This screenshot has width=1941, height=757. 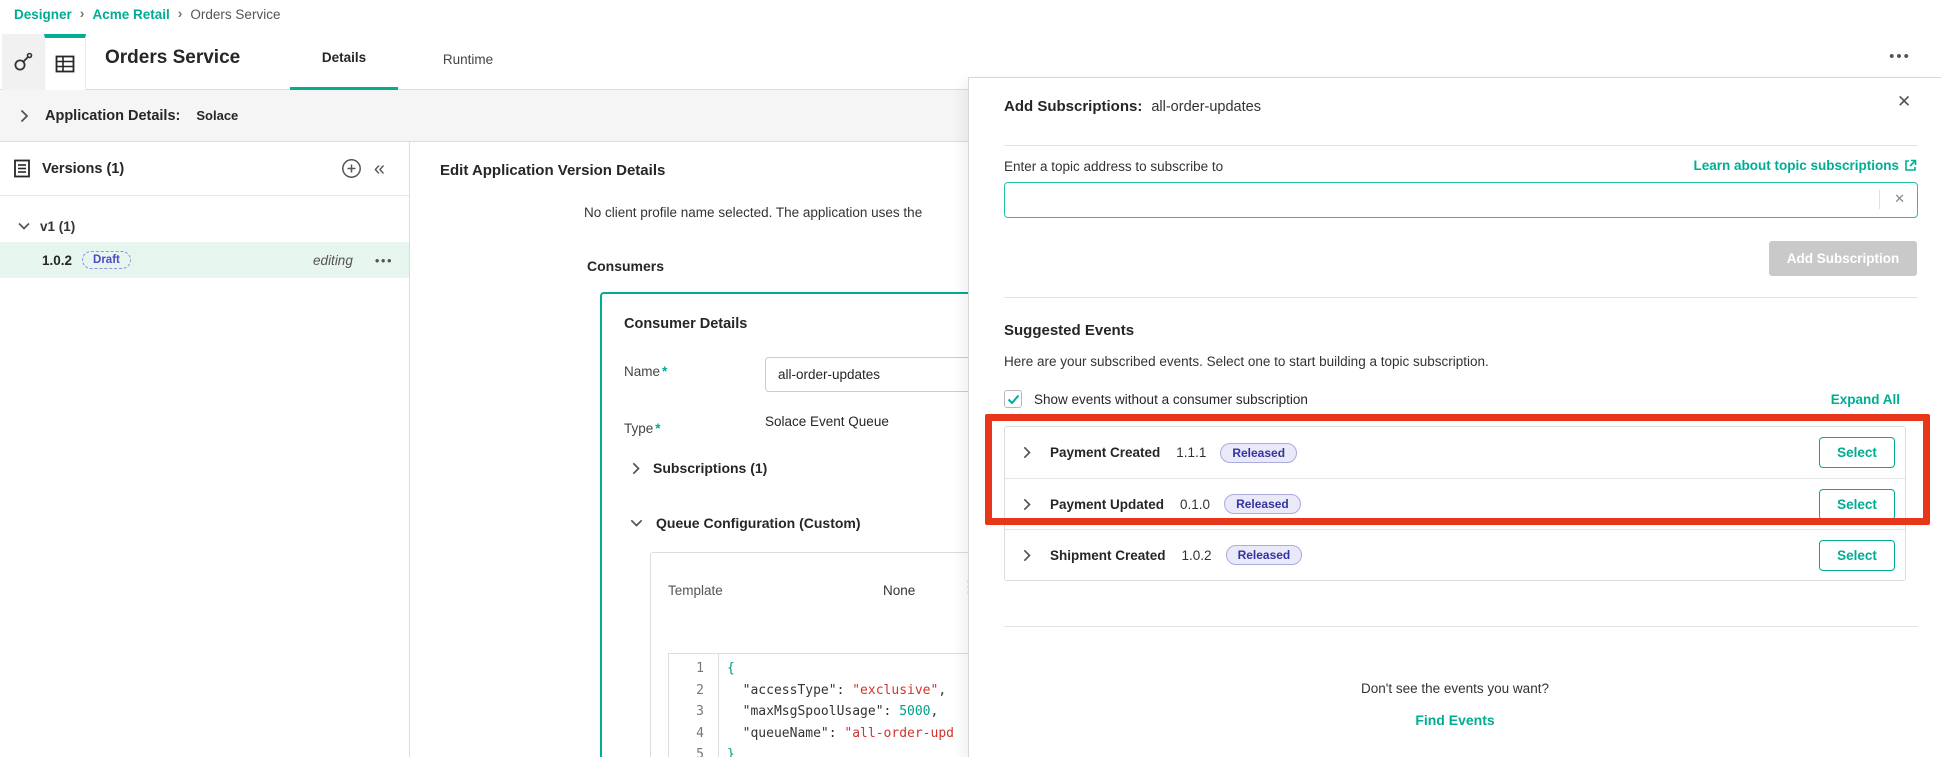 What do you see at coordinates (700, 690) in the screenshot?
I see `line-number: 2` at bounding box center [700, 690].